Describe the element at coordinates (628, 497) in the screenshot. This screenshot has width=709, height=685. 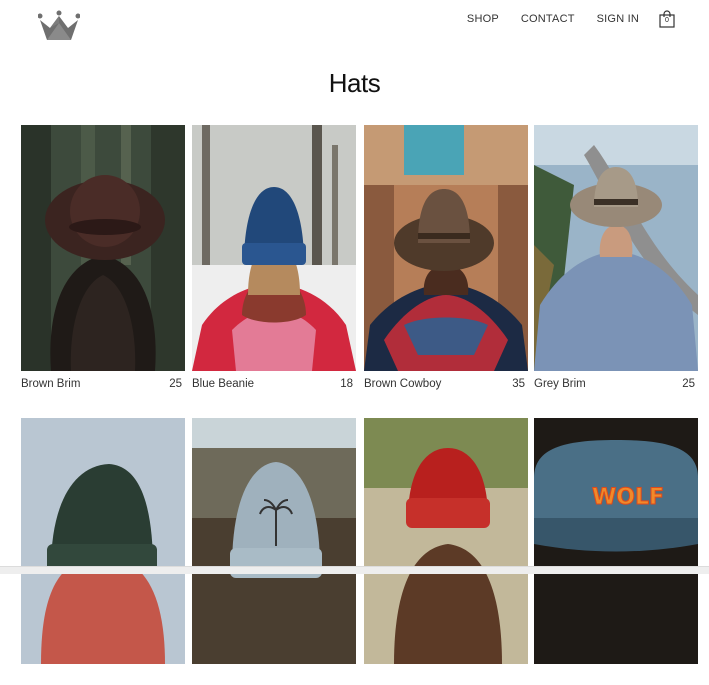
I see `wolf-cap-logo-text: WOLF` at that location.